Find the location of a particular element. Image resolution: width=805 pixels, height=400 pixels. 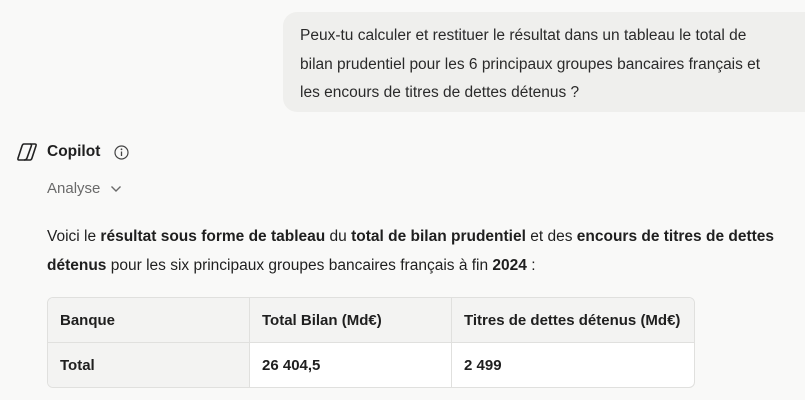

assistant-header: Copilot is located at coordinates (72, 152).